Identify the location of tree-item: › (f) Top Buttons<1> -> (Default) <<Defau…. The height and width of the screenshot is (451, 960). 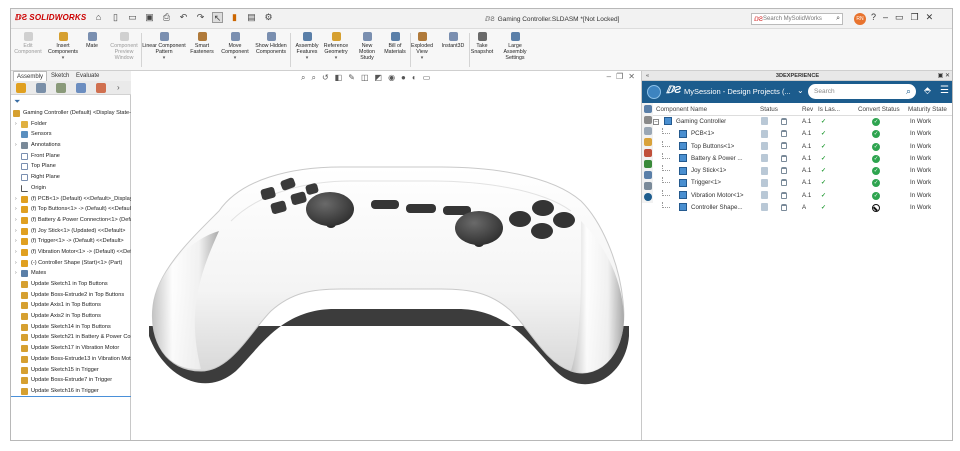
(71, 209).